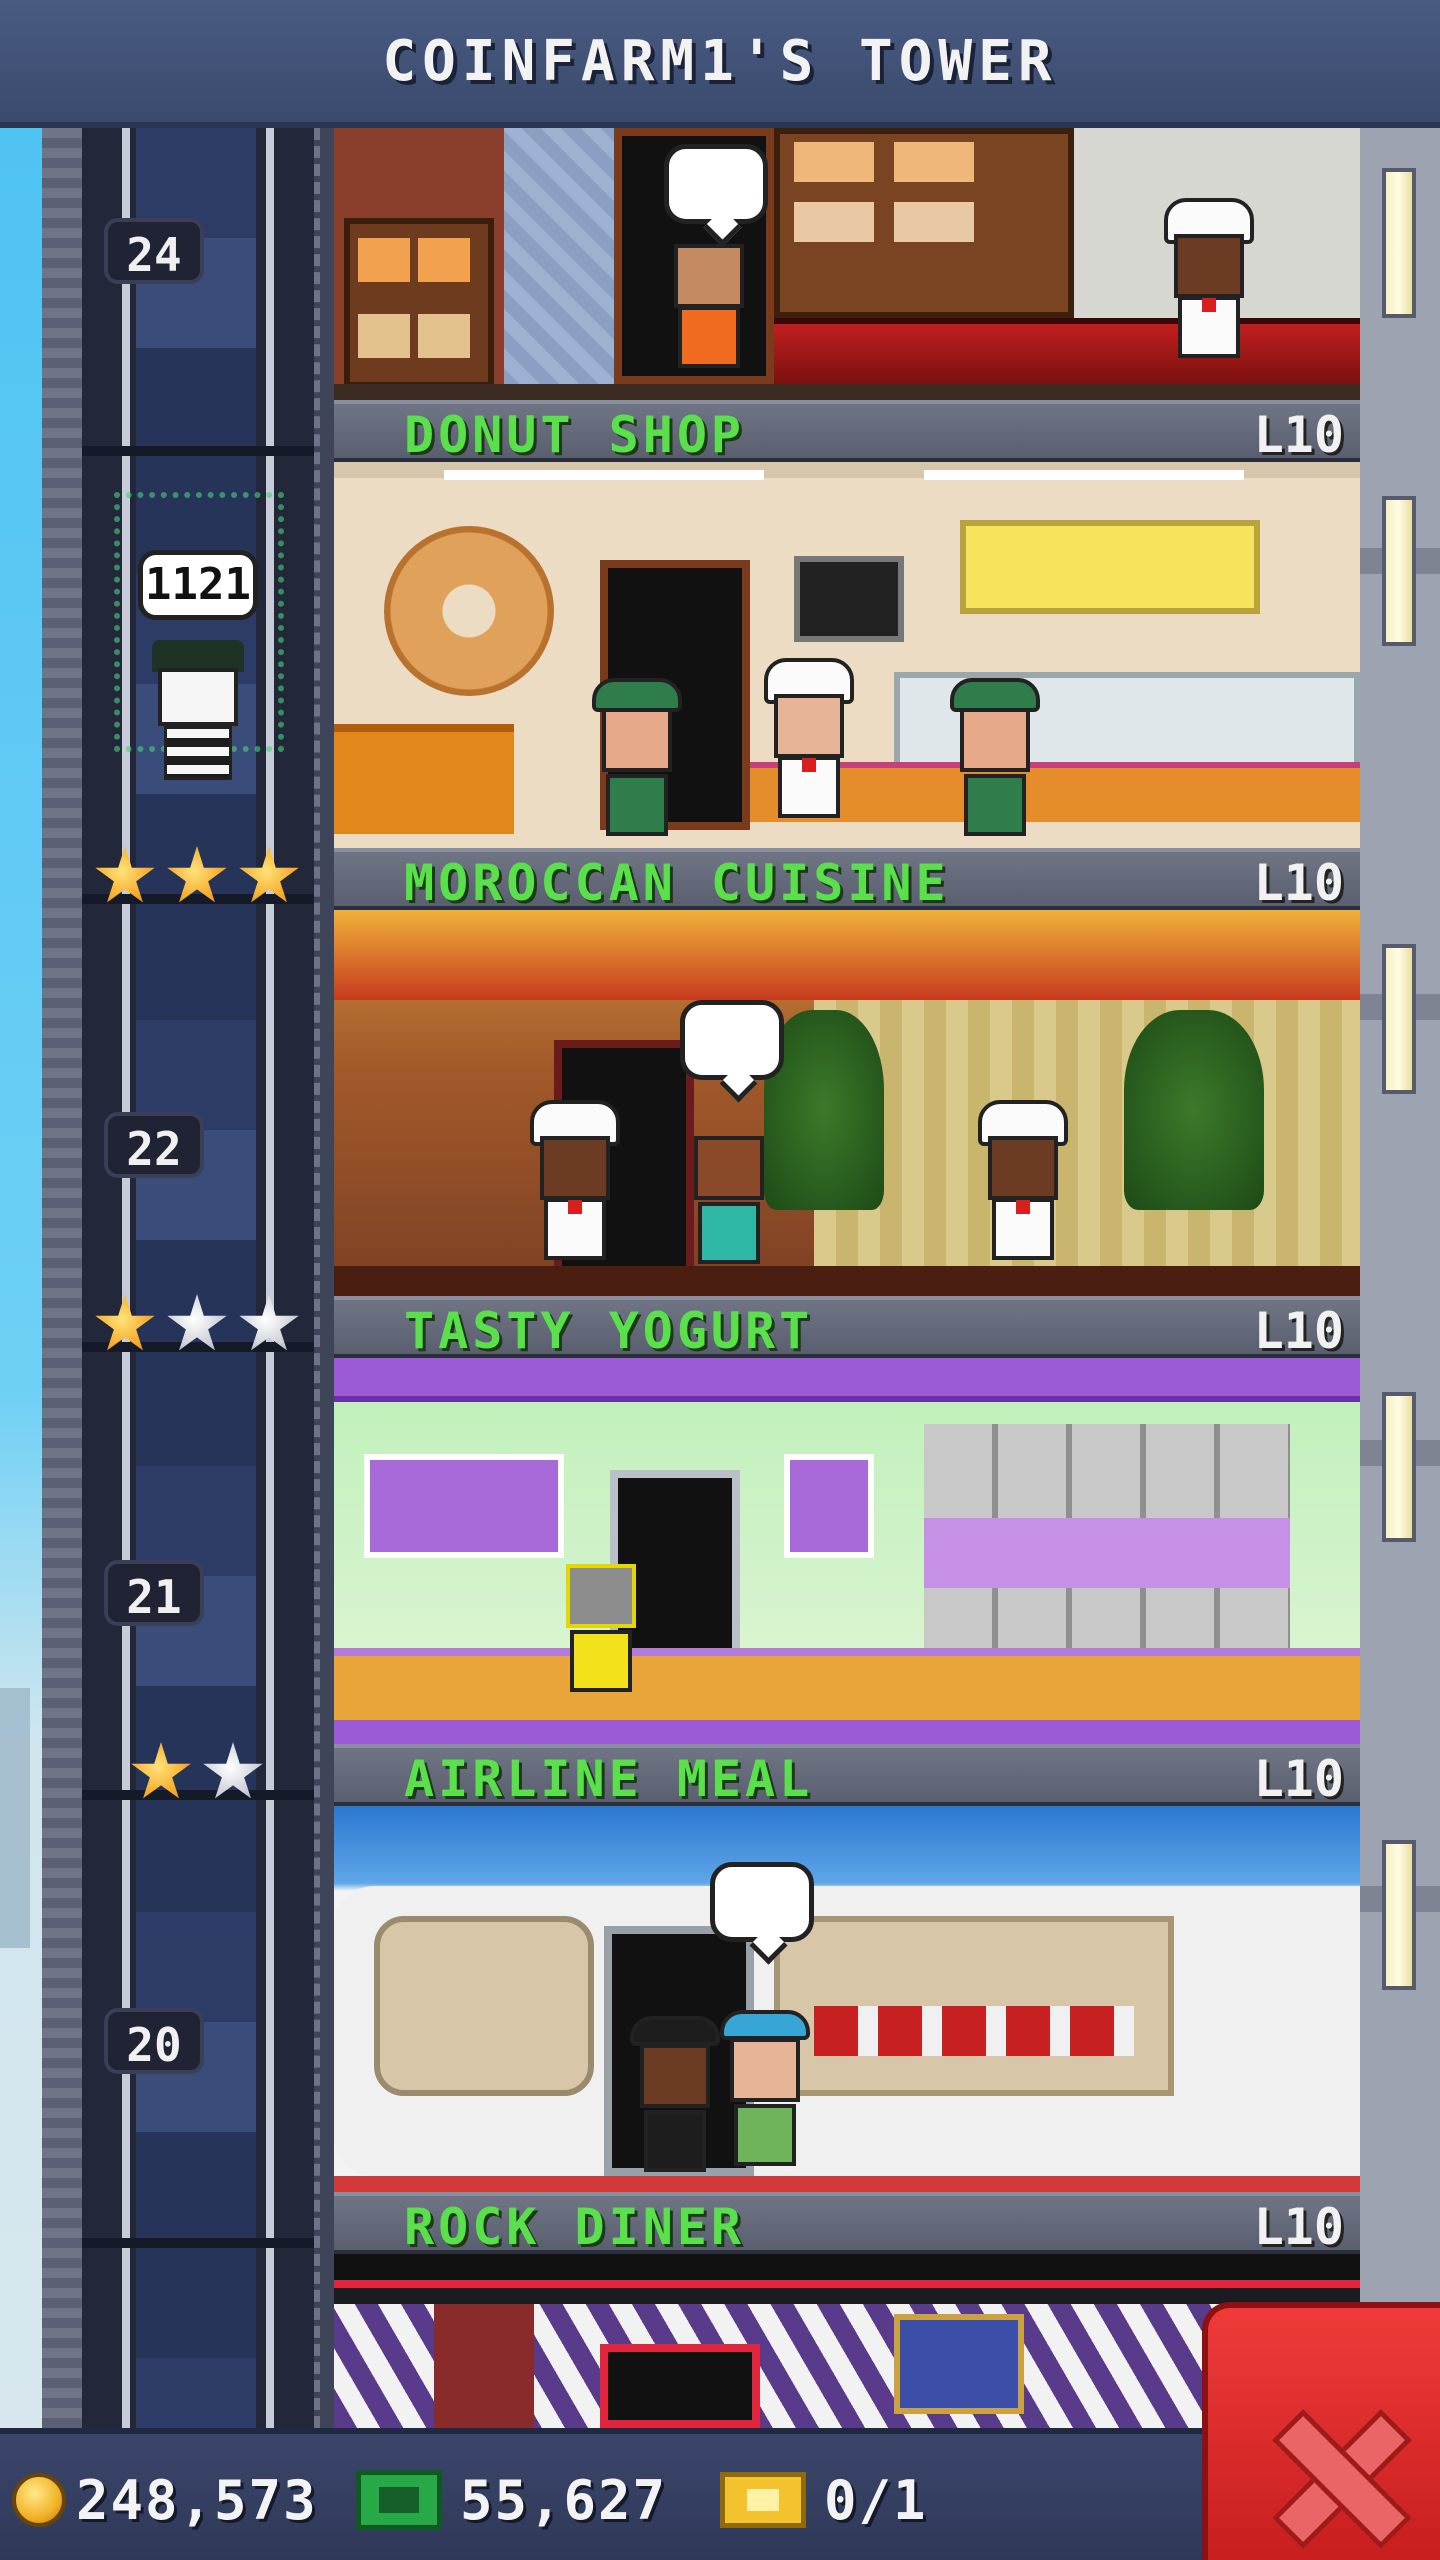 This screenshot has height=2560, width=1440. Describe the element at coordinates (847, 1103) in the screenshot. I see `room-moroccan-cuisine` at that location.